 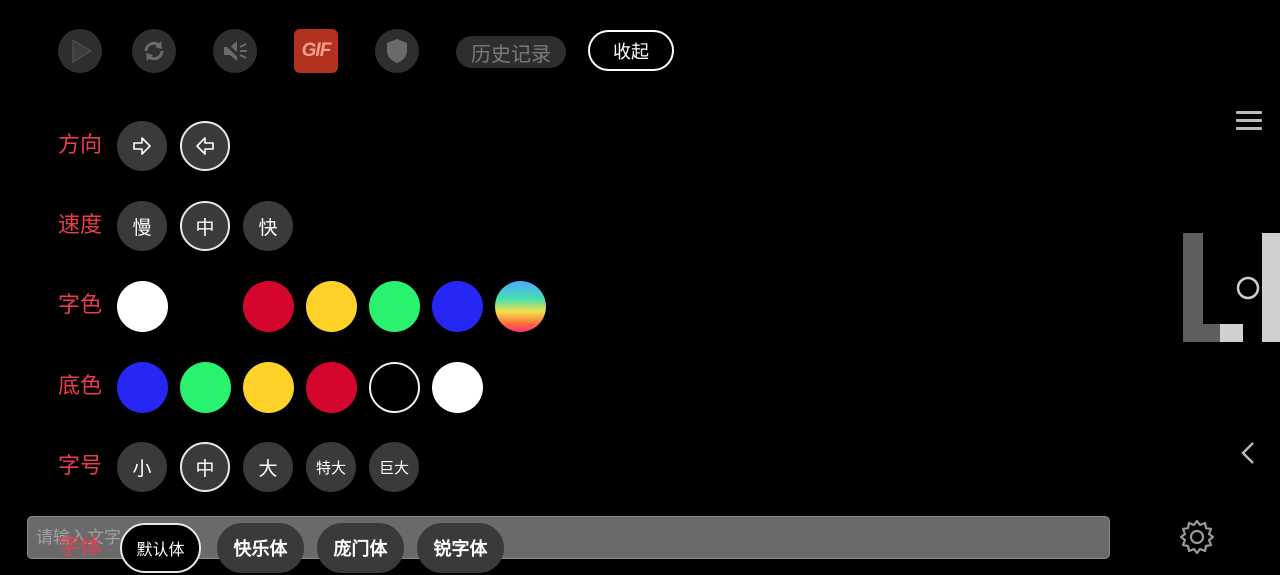 I want to click on direction-left-button, so click(x=205, y=146).